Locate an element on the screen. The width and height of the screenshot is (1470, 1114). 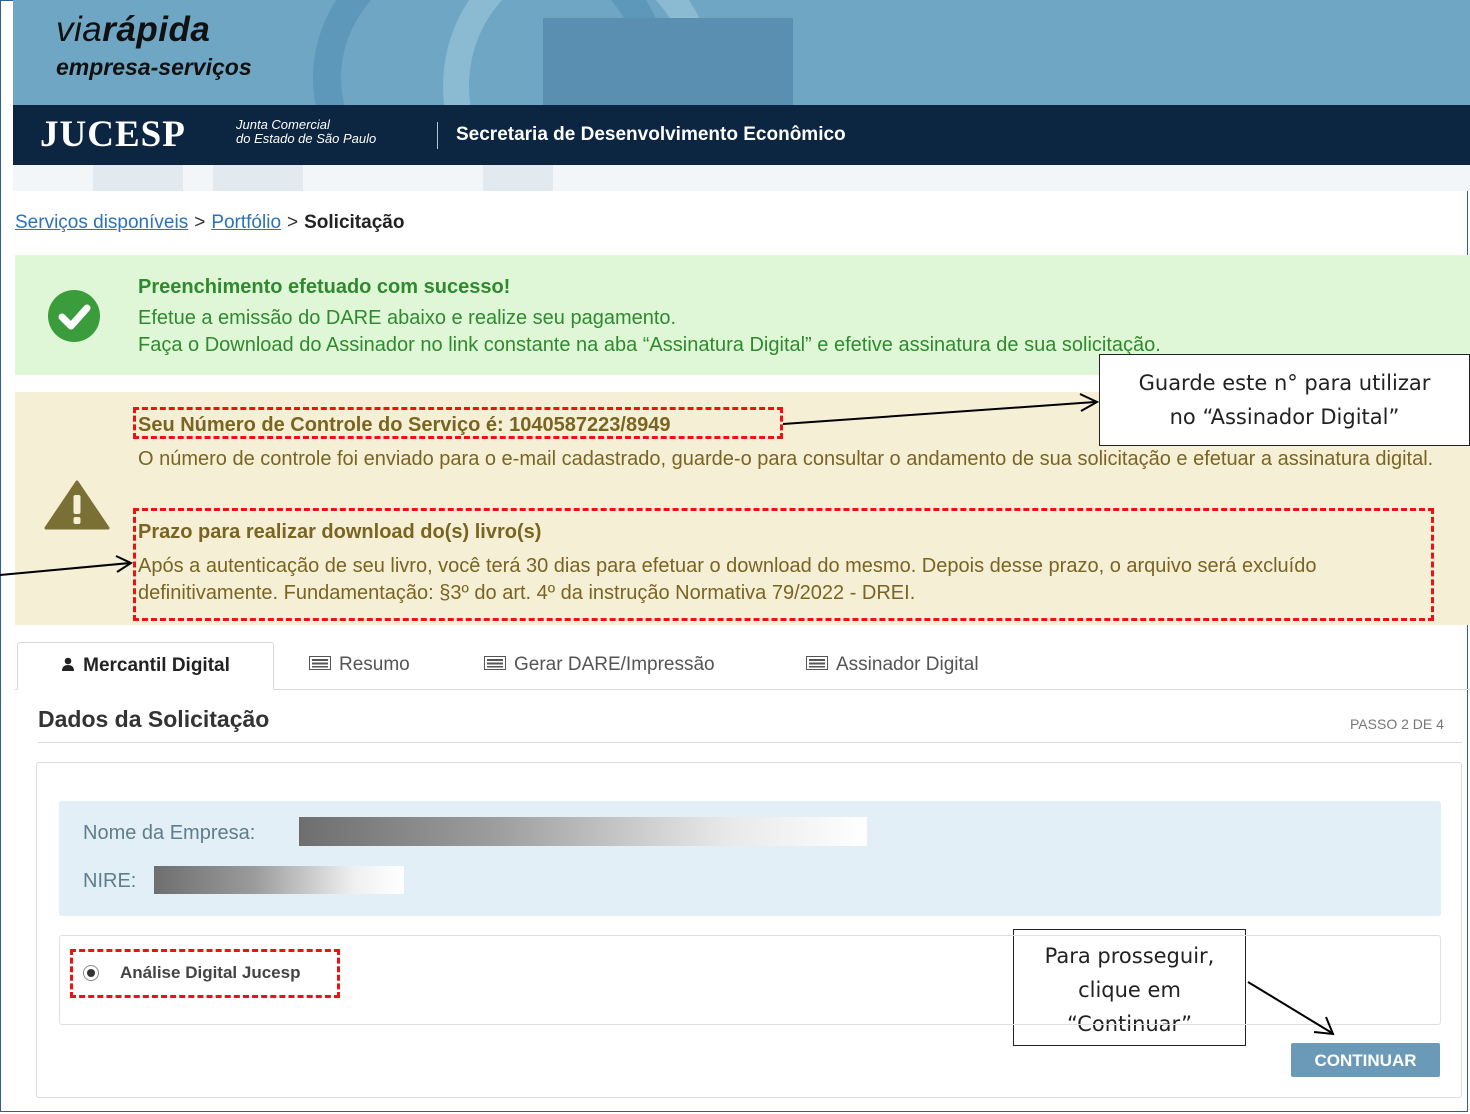
viarapida-logo: viarápida is located at coordinates (133, 30).